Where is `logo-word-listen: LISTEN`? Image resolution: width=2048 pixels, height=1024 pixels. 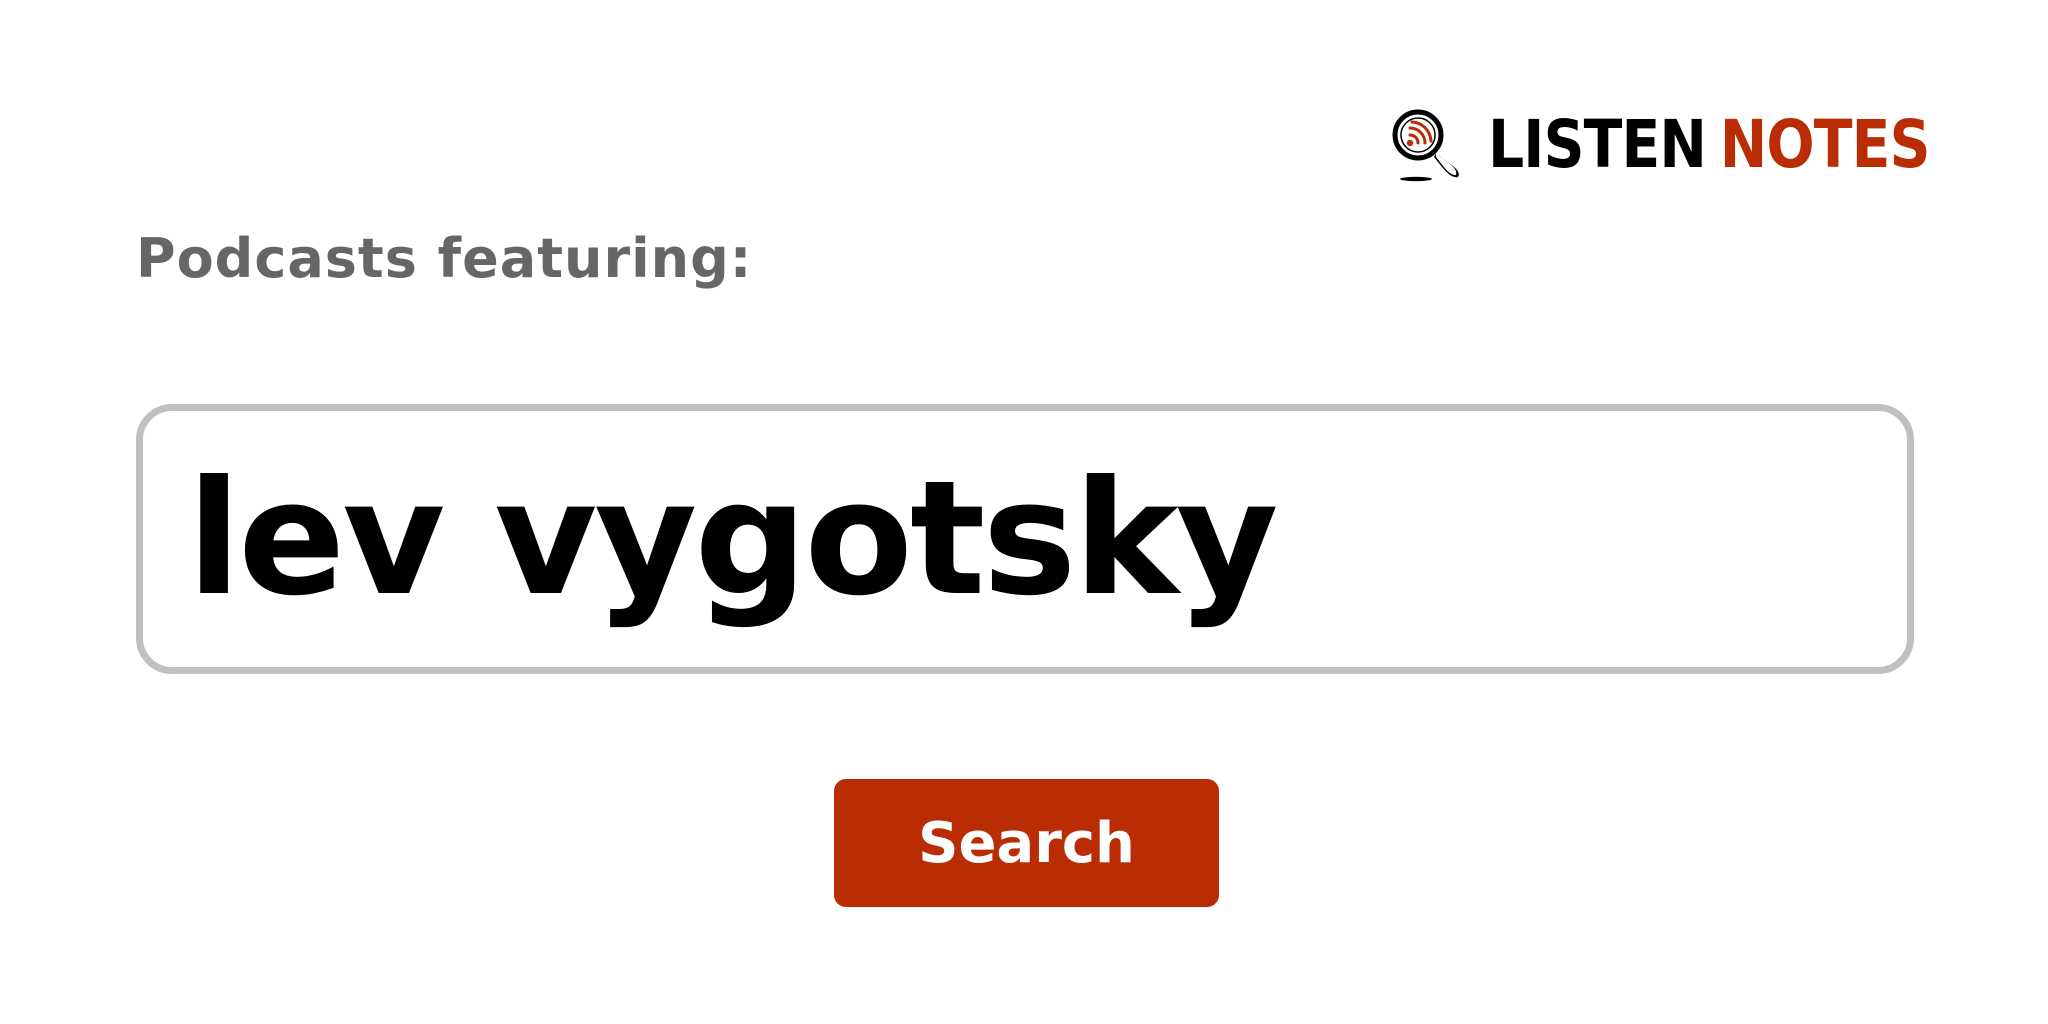
logo-word-listen: LISTEN is located at coordinates (1597, 144).